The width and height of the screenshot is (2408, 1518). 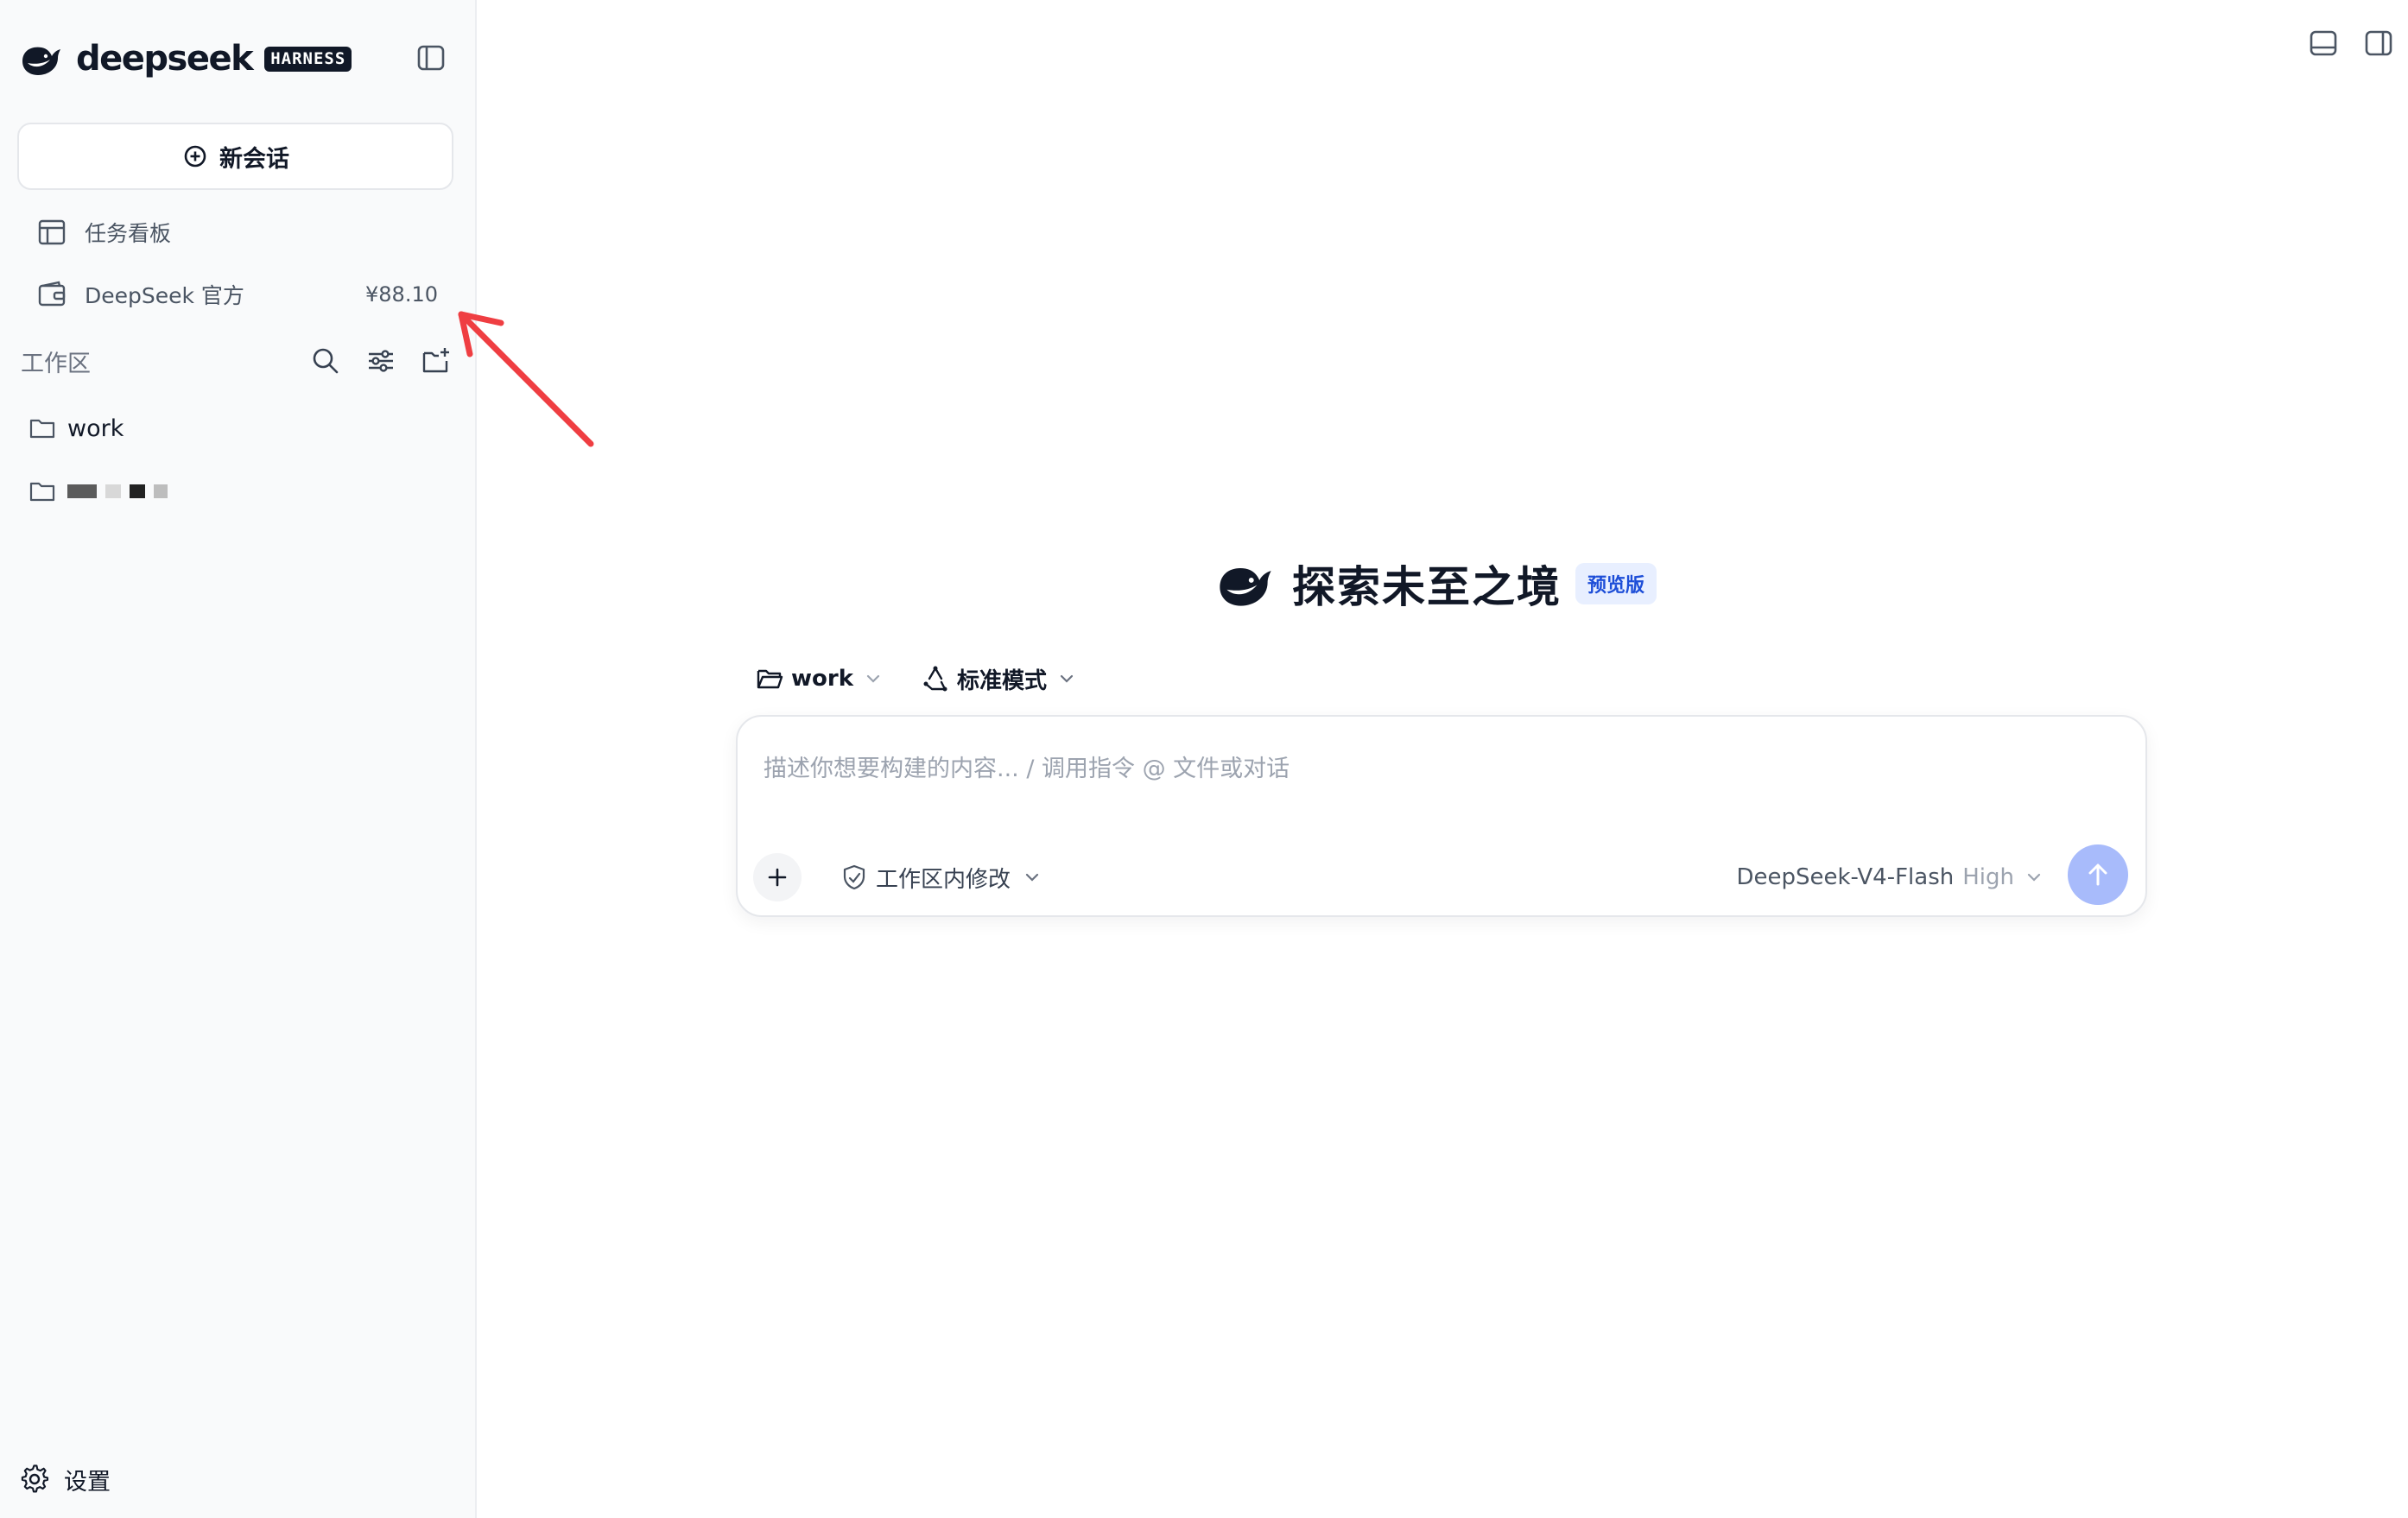 I want to click on permission-label: 工作区内修改, so click(x=943, y=879).